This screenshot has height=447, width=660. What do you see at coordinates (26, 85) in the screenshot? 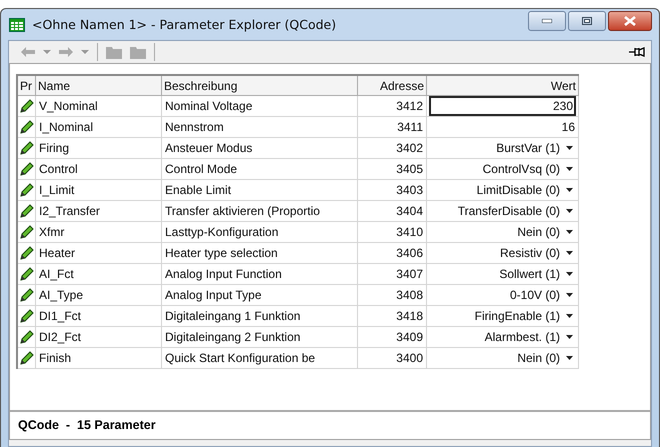
I see `column-header: Pr` at bounding box center [26, 85].